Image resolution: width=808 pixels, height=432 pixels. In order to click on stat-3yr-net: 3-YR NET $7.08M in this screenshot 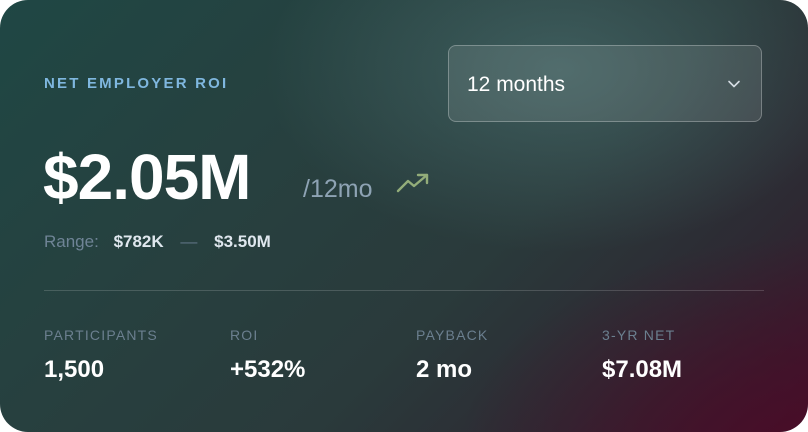, I will do `click(642, 355)`.